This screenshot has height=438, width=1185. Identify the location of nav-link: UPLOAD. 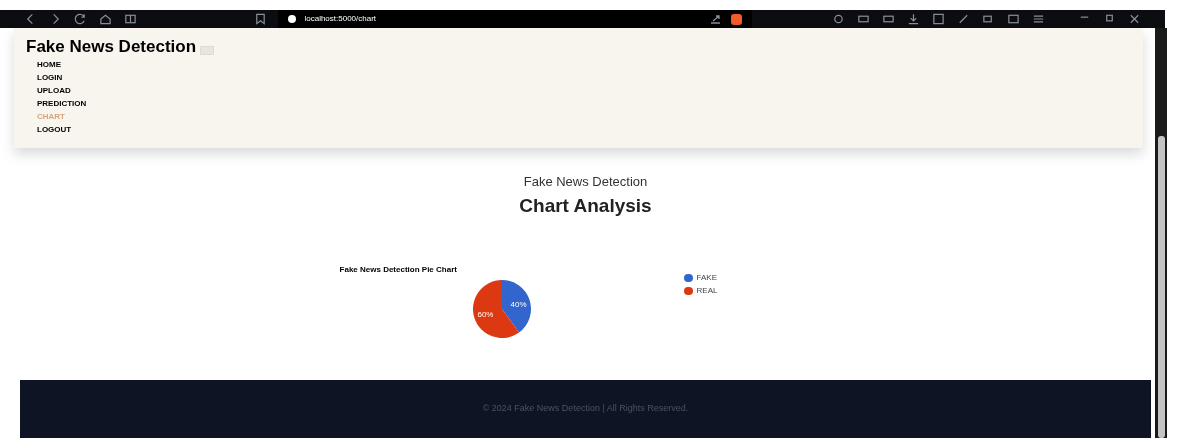
(54, 90).